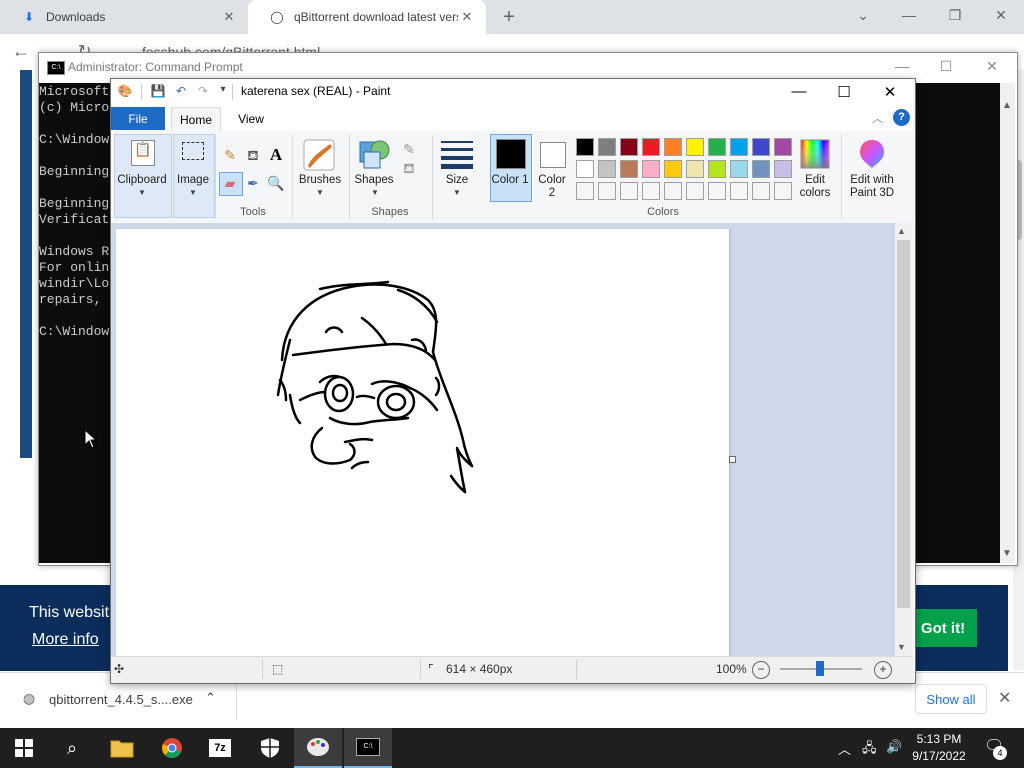  Describe the element at coordinates (815, 187) in the screenshot. I see `edit-colors-label: Edit colors` at that location.